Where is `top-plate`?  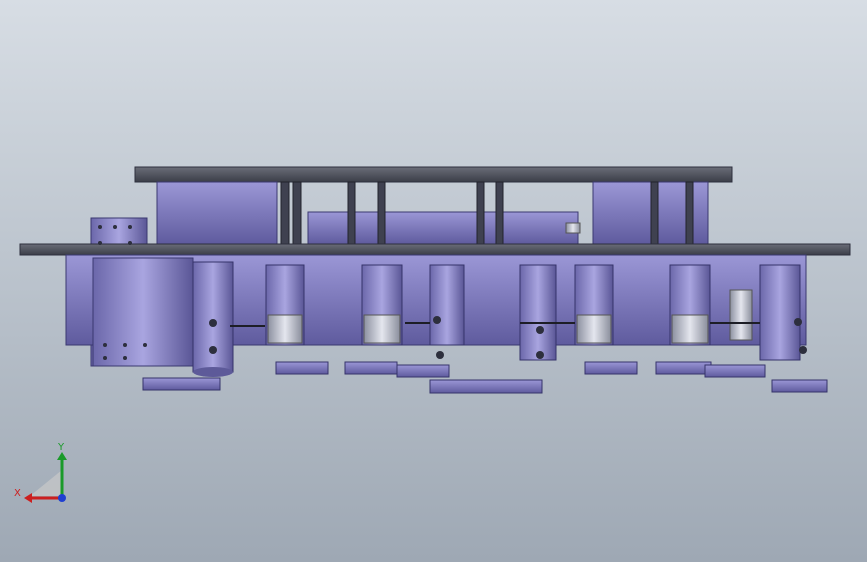 top-plate is located at coordinates (433, 174).